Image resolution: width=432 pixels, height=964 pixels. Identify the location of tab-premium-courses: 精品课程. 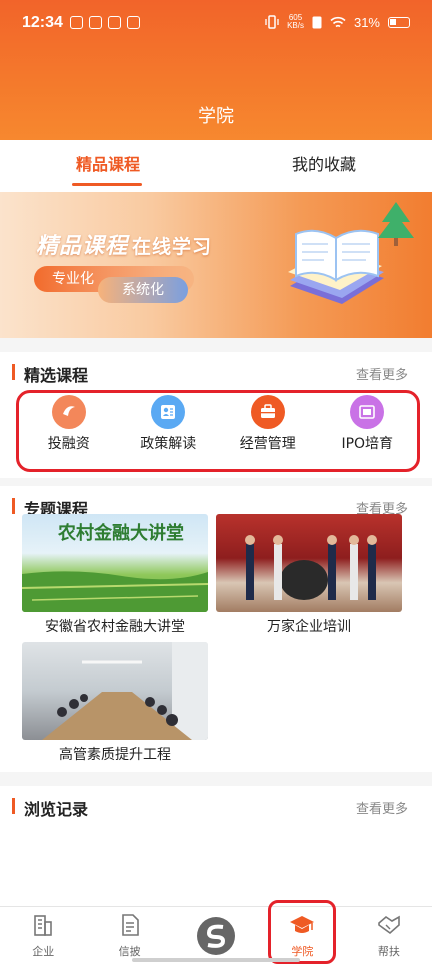
(108, 166).